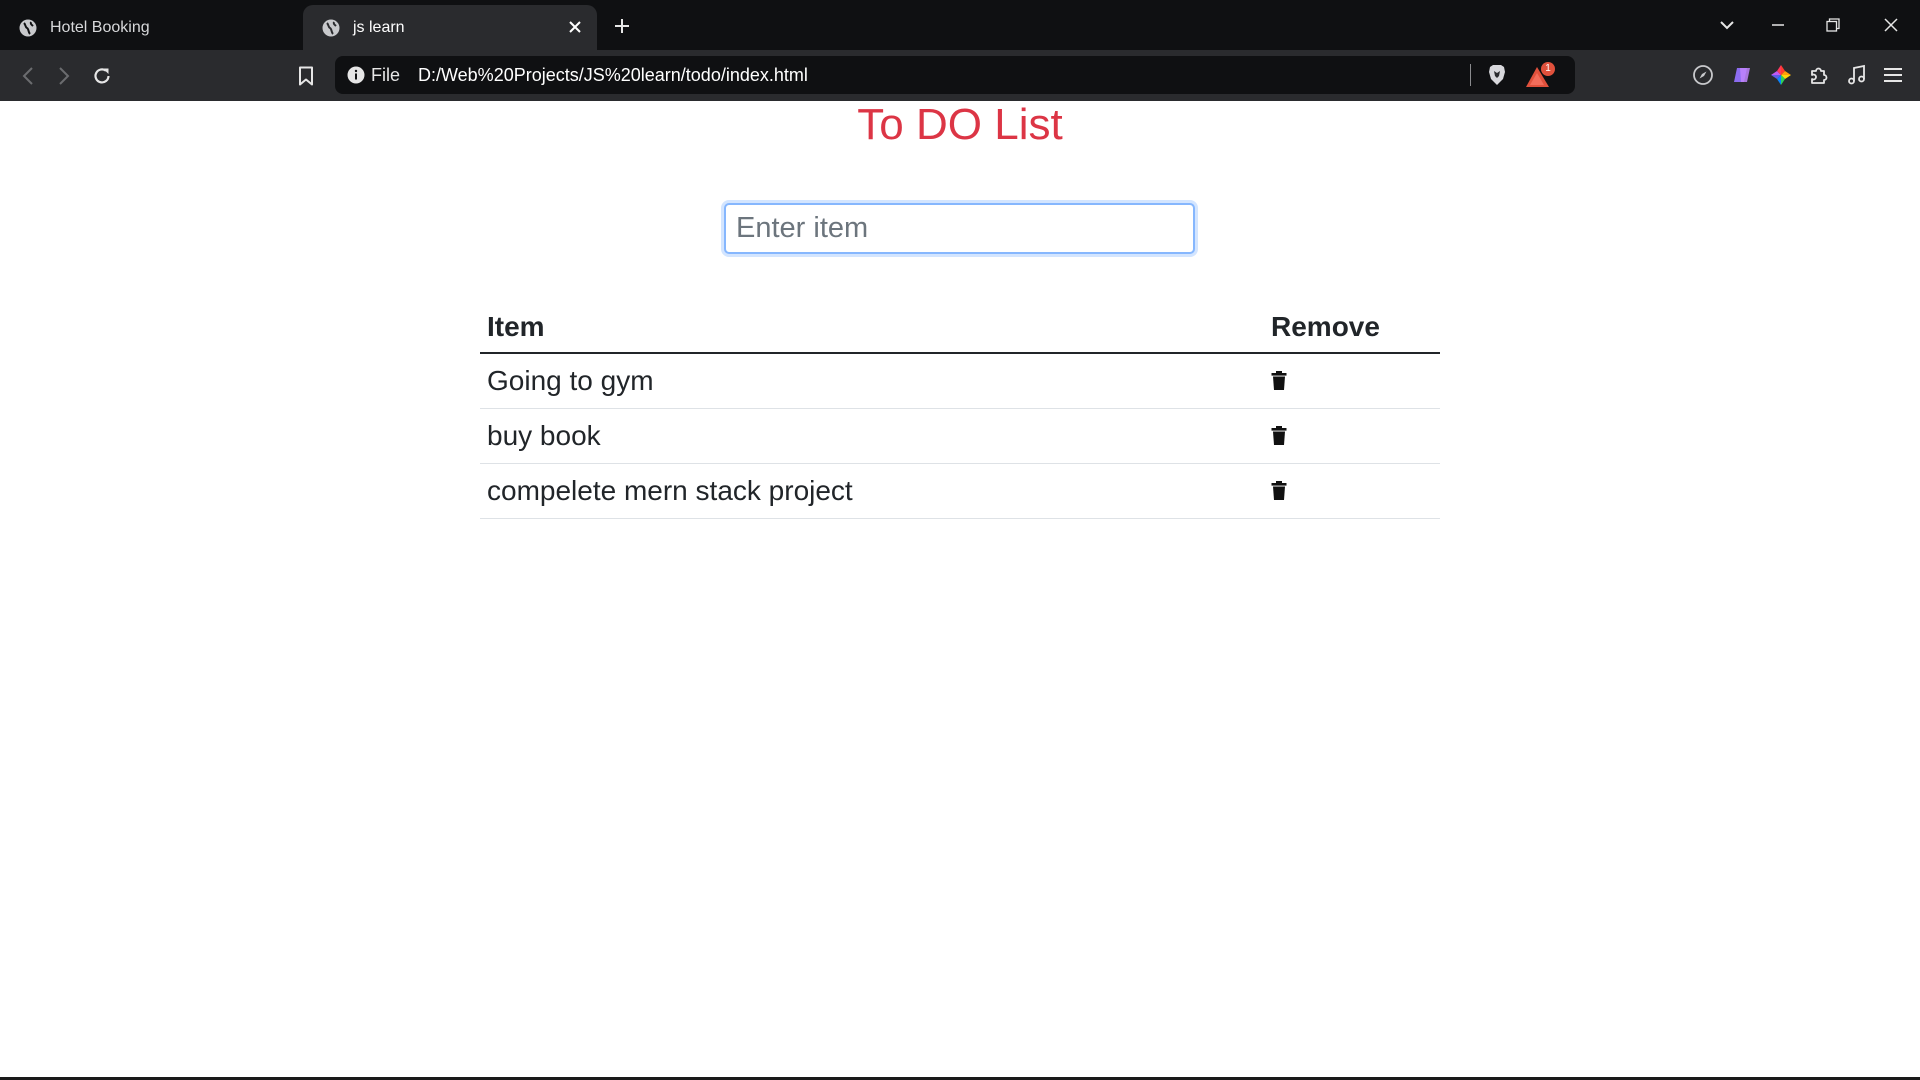  I want to click on leo-ai-icon, so click(1742, 75).